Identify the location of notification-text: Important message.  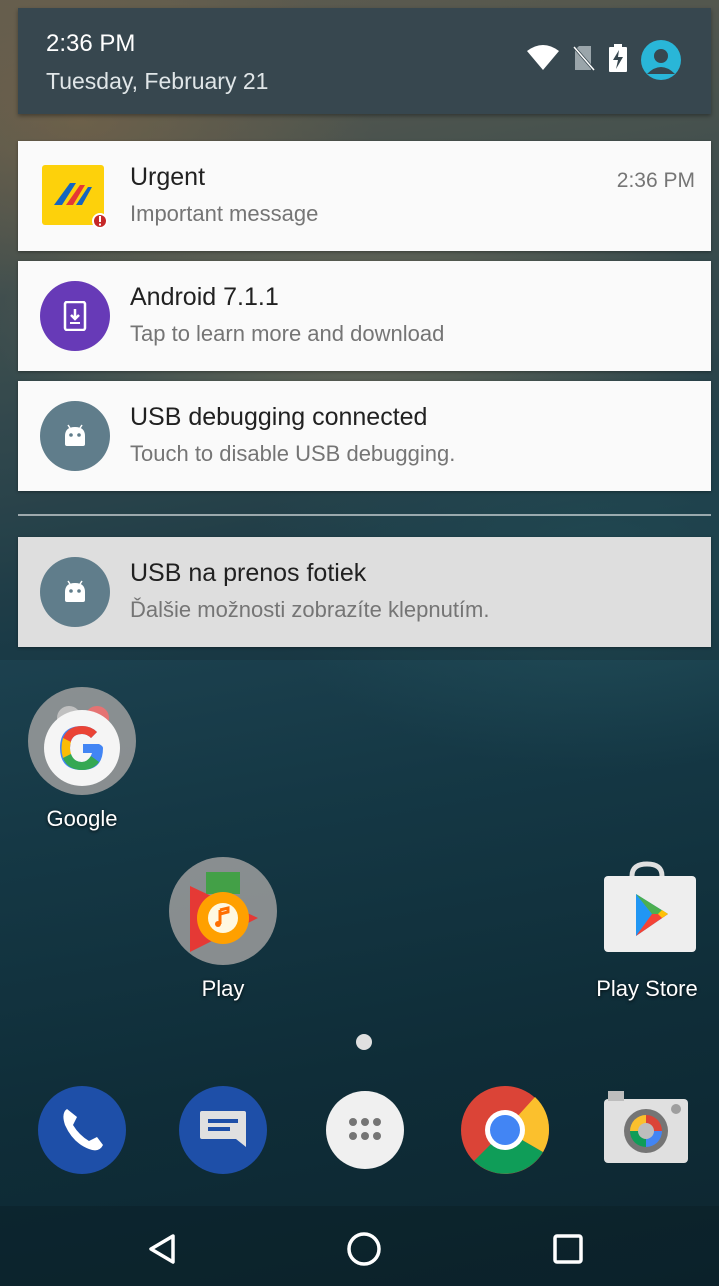
(224, 213).